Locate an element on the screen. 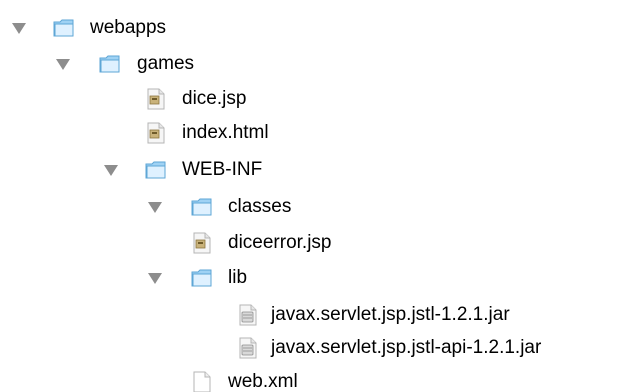 This screenshot has width=642, height=392. tree-item-label: web.xml is located at coordinates (263, 381).